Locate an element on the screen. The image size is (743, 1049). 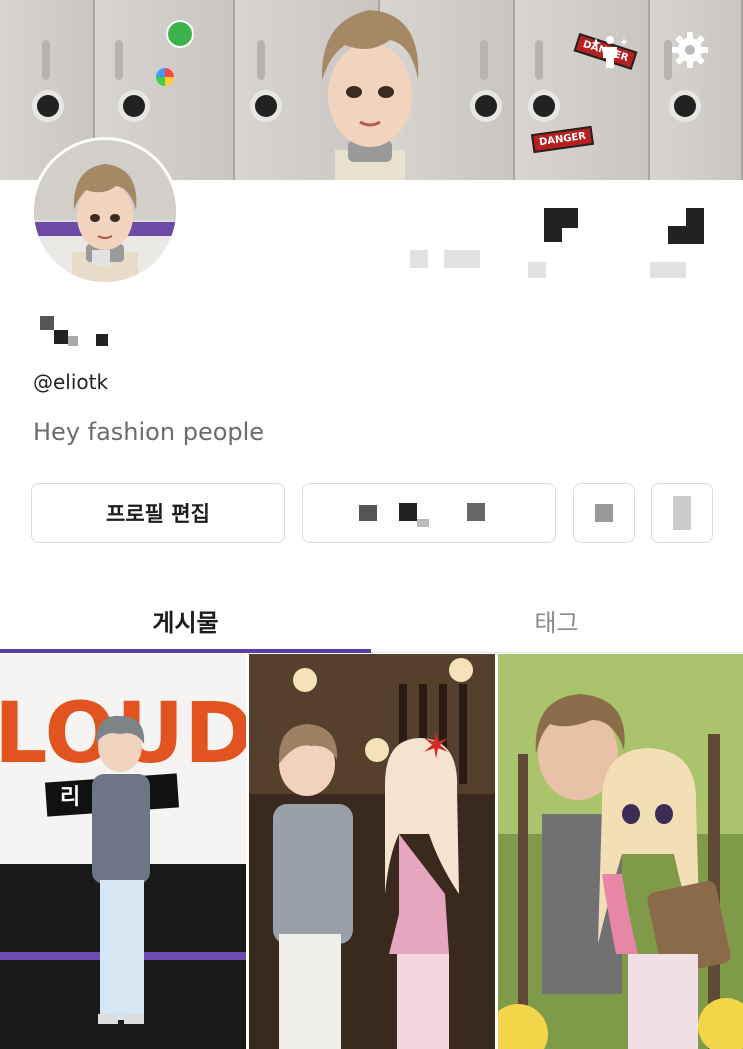
settings-button is located at coordinates (690, 50).